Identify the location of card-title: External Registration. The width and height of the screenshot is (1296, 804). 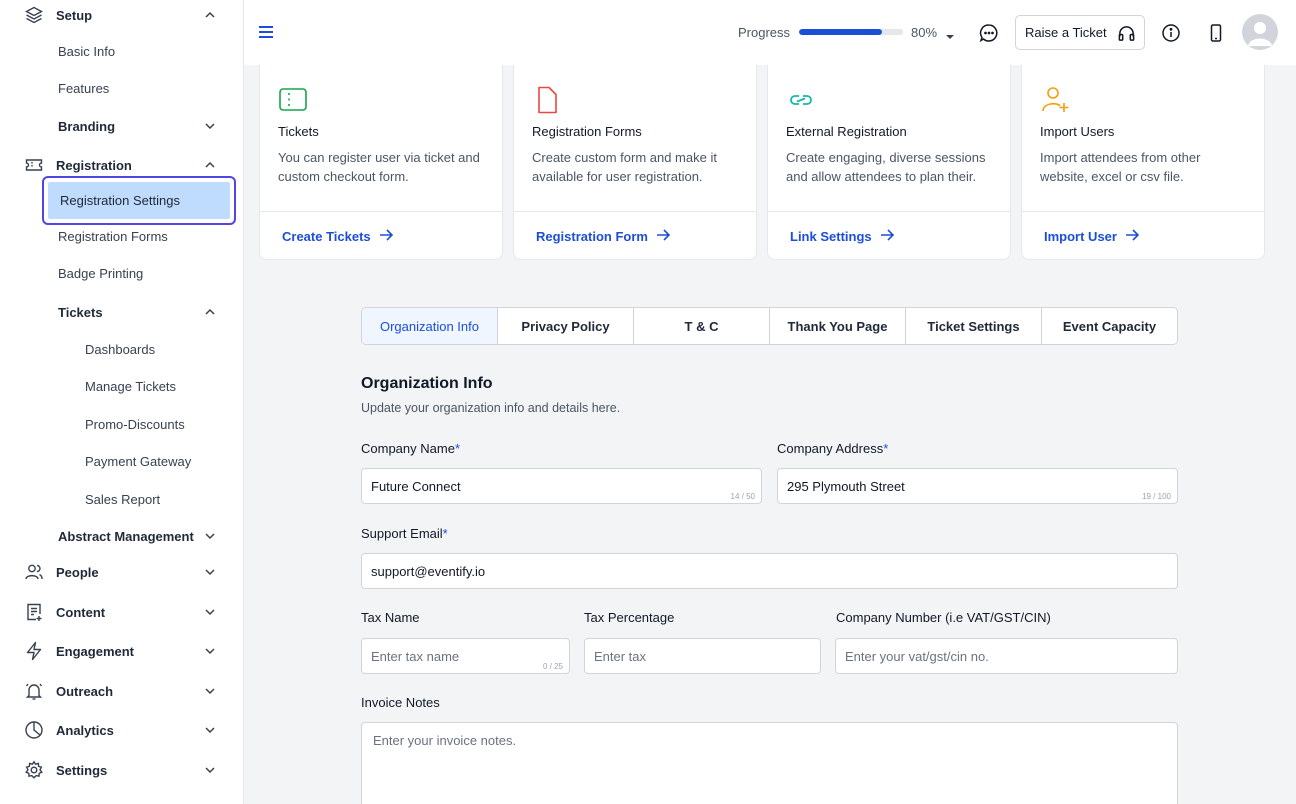
(846, 131).